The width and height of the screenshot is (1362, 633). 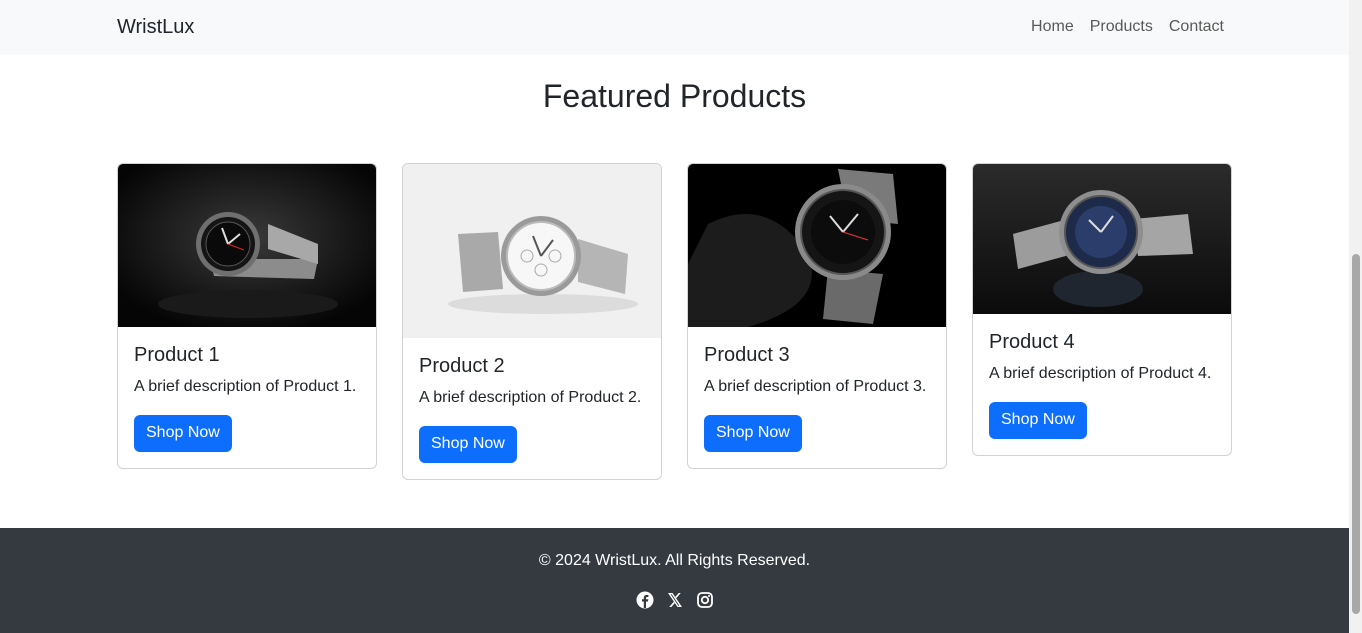 What do you see at coordinates (1121, 27) in the screenshot?
I see `nav-link-products: Products` at bounding box center [1121, 27].